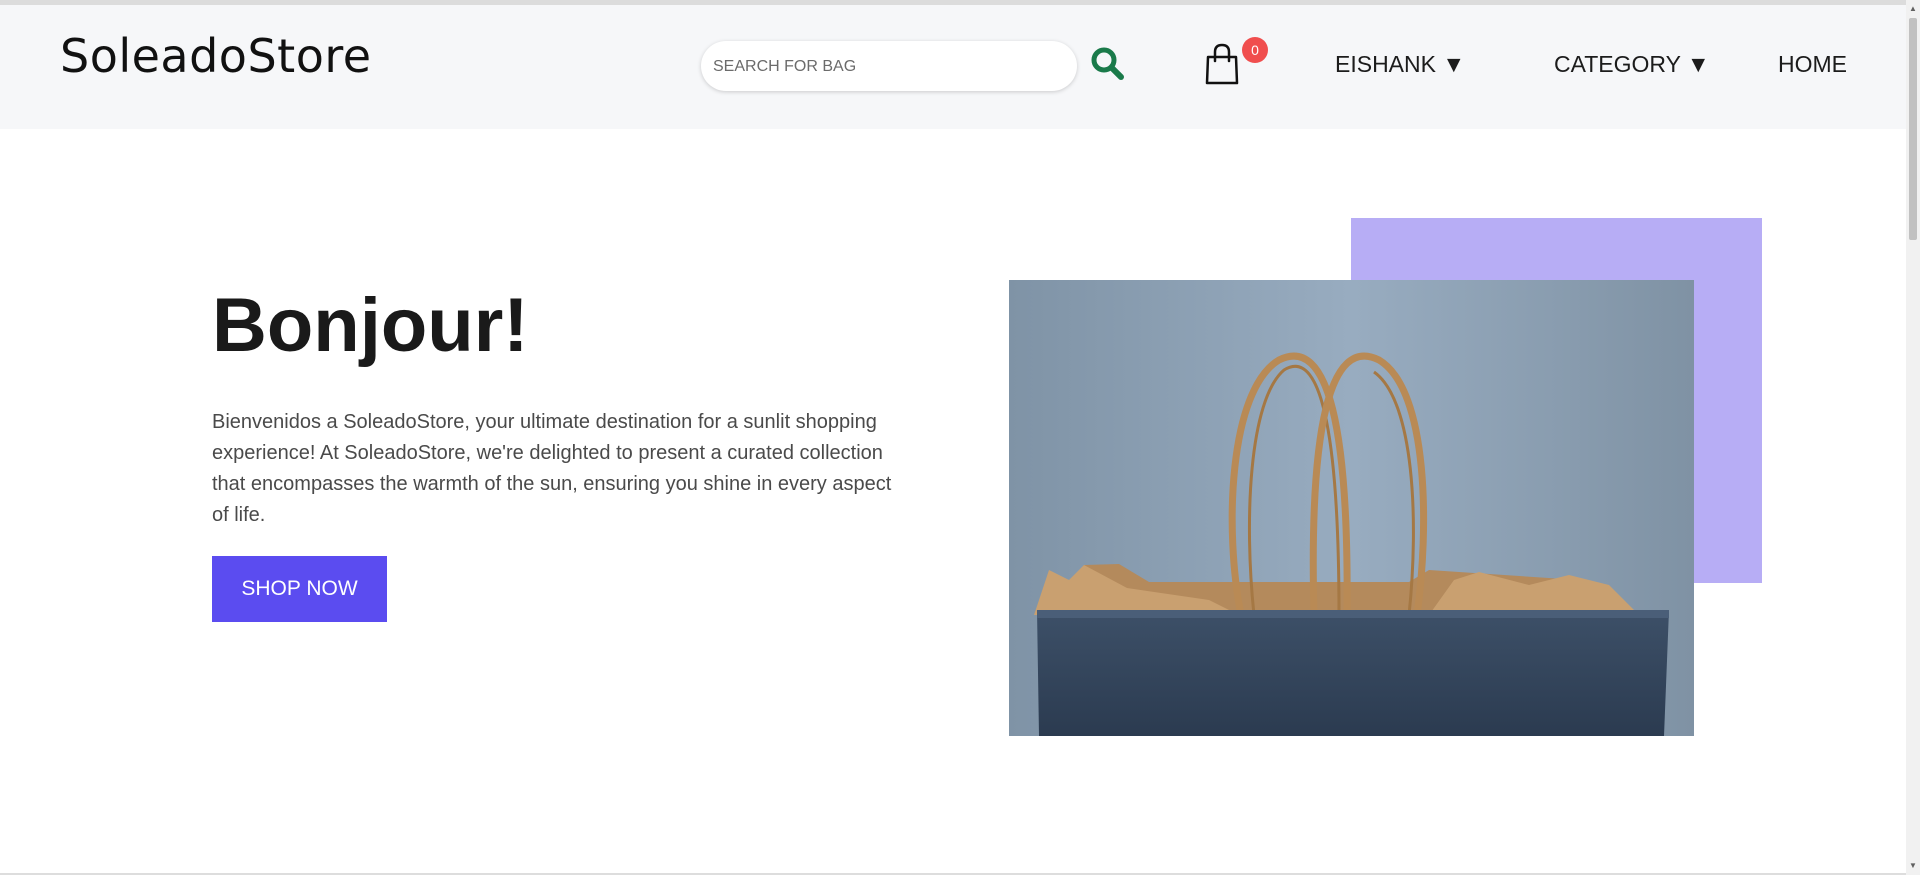 The height and width of the screenshot is (875, 1920). I want to click on navbar: SoleadoStore 0 EISHANK ▼ CATEGORY ▼ HOME, so click(953, 67).